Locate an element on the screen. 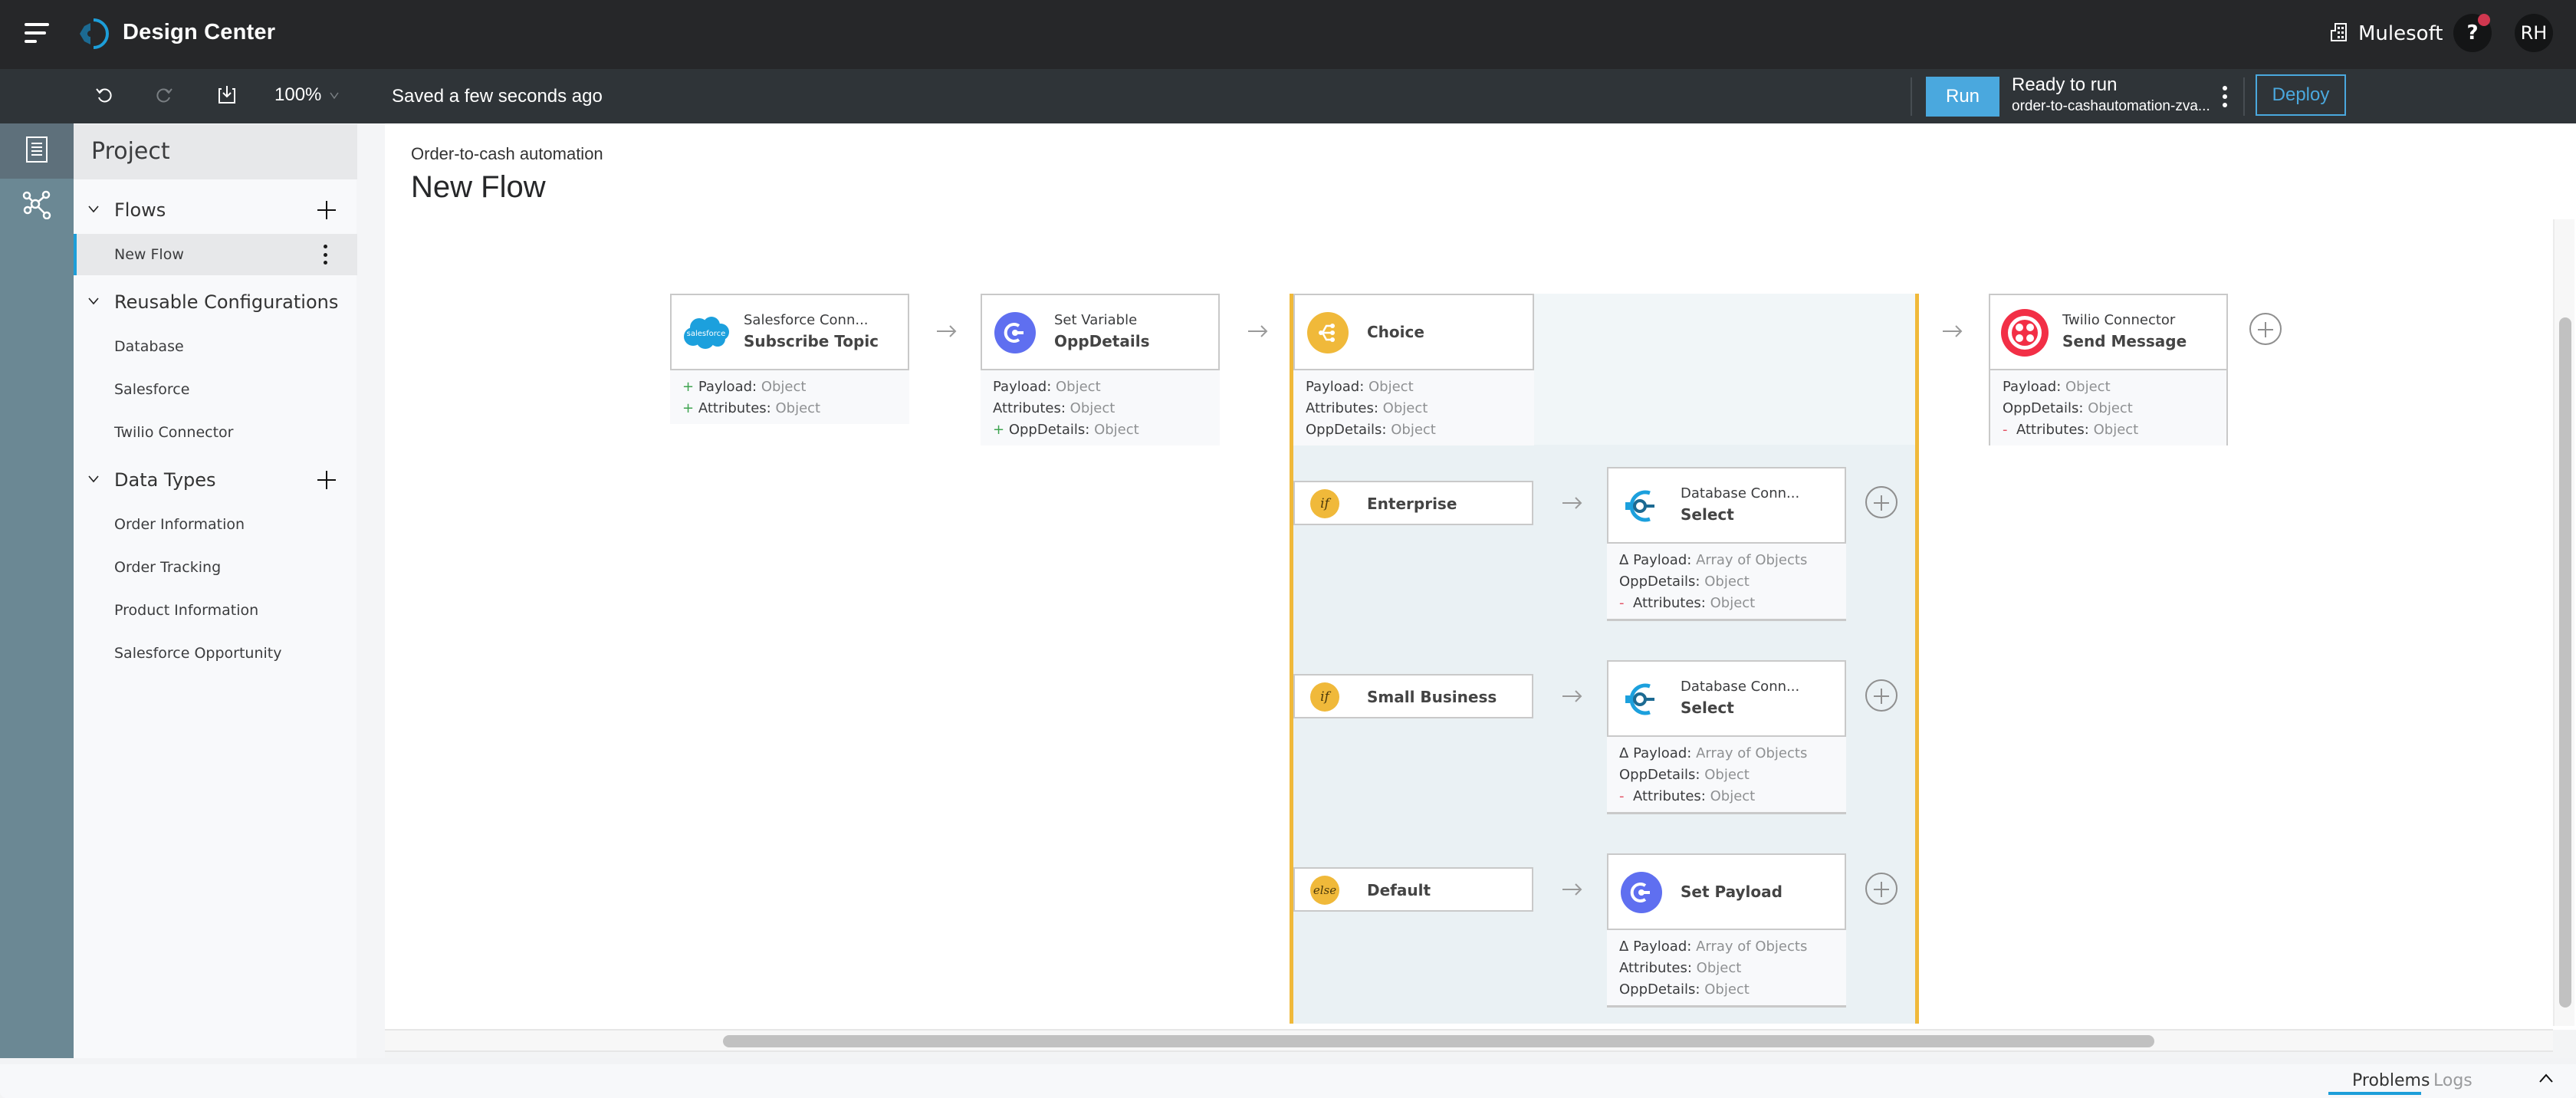 The width and height of the screenshot is (2576, 1098). top-nav is located at coordinates (1288, 34).